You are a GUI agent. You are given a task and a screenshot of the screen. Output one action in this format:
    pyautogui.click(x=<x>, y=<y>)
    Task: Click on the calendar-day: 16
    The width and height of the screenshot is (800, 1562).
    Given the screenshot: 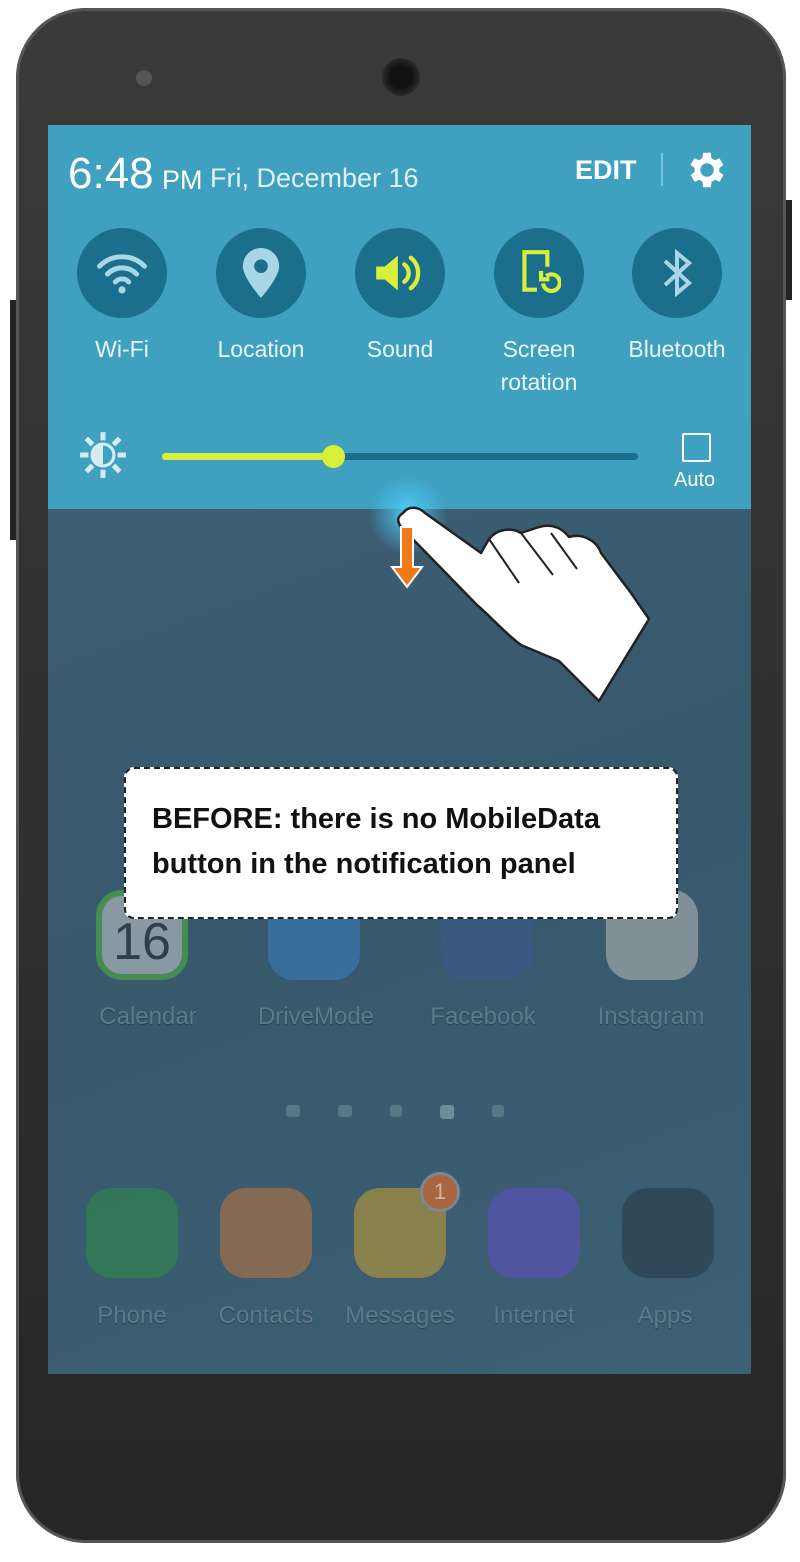 What is the action you would take?
    pyautogui.click(x=142, y=942)
    